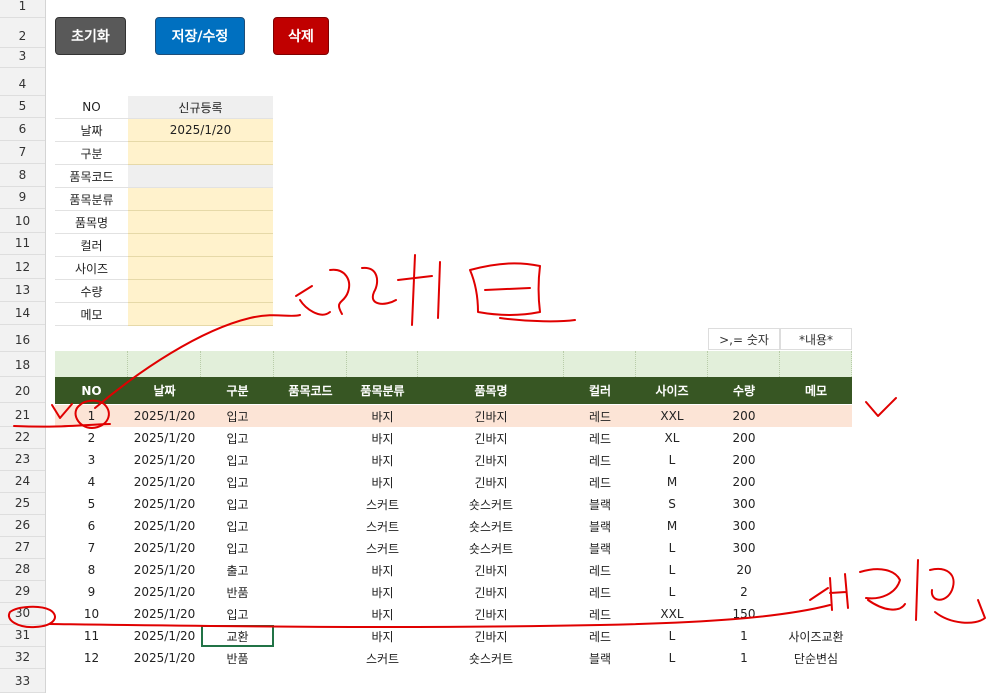 This screenshot has width=989, height=693. I want to click on column-header: NO, so click(91, 390).